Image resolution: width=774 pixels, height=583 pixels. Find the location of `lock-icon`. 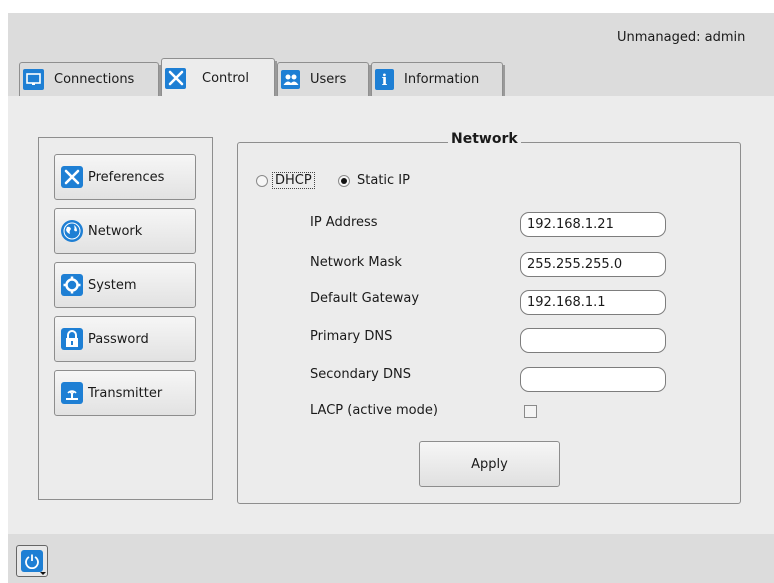

lock-icon is located at coordinates (72, 339).